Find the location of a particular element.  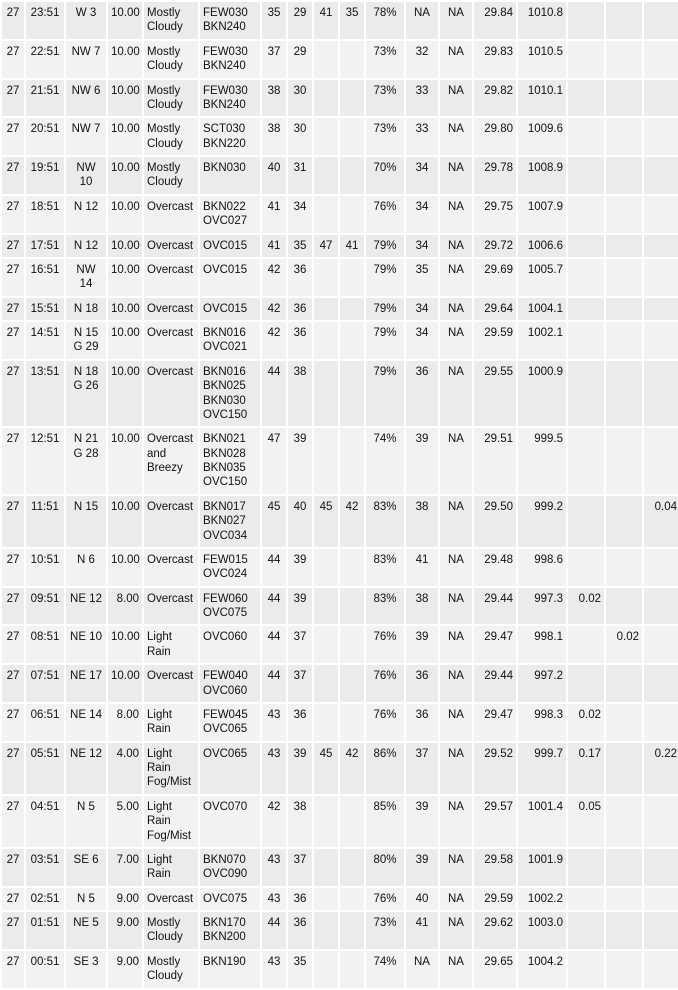

cell-apt: 38 is located at coordinates (422, 521).